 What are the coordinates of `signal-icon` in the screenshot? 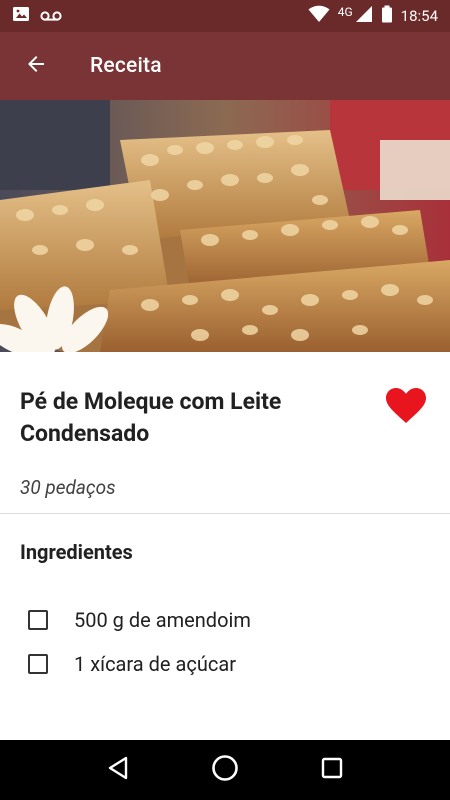 It's located at (364, 16).